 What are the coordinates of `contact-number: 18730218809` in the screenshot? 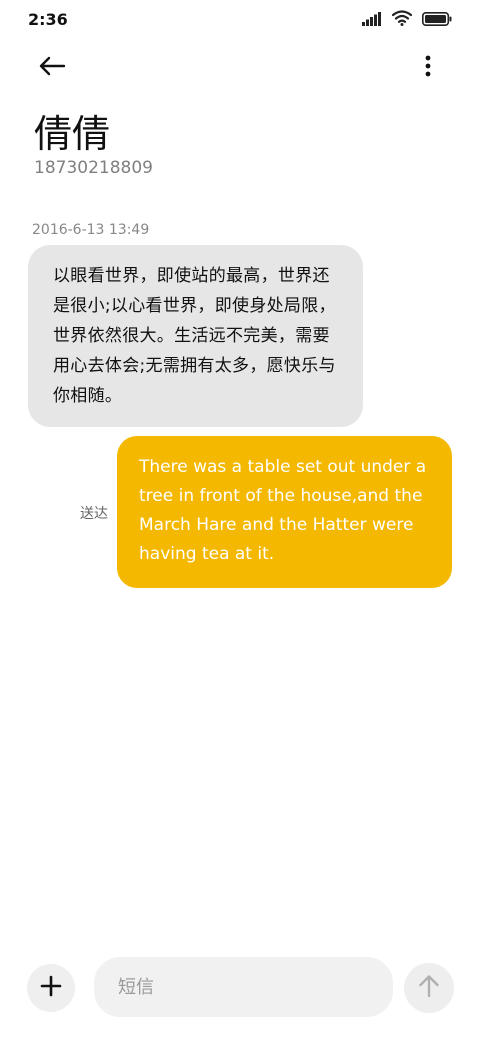 It's located at (93, 168).